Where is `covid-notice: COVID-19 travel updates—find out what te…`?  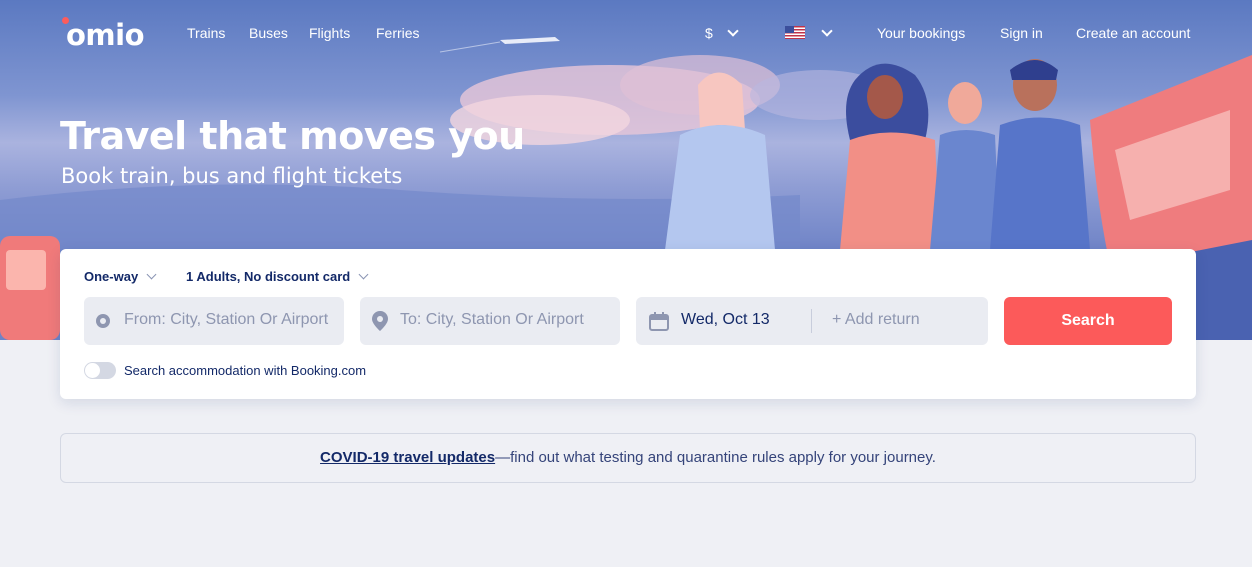
covid-notice: COVID-19 travel updates—find out what te… is located at coordinates (628, 458).